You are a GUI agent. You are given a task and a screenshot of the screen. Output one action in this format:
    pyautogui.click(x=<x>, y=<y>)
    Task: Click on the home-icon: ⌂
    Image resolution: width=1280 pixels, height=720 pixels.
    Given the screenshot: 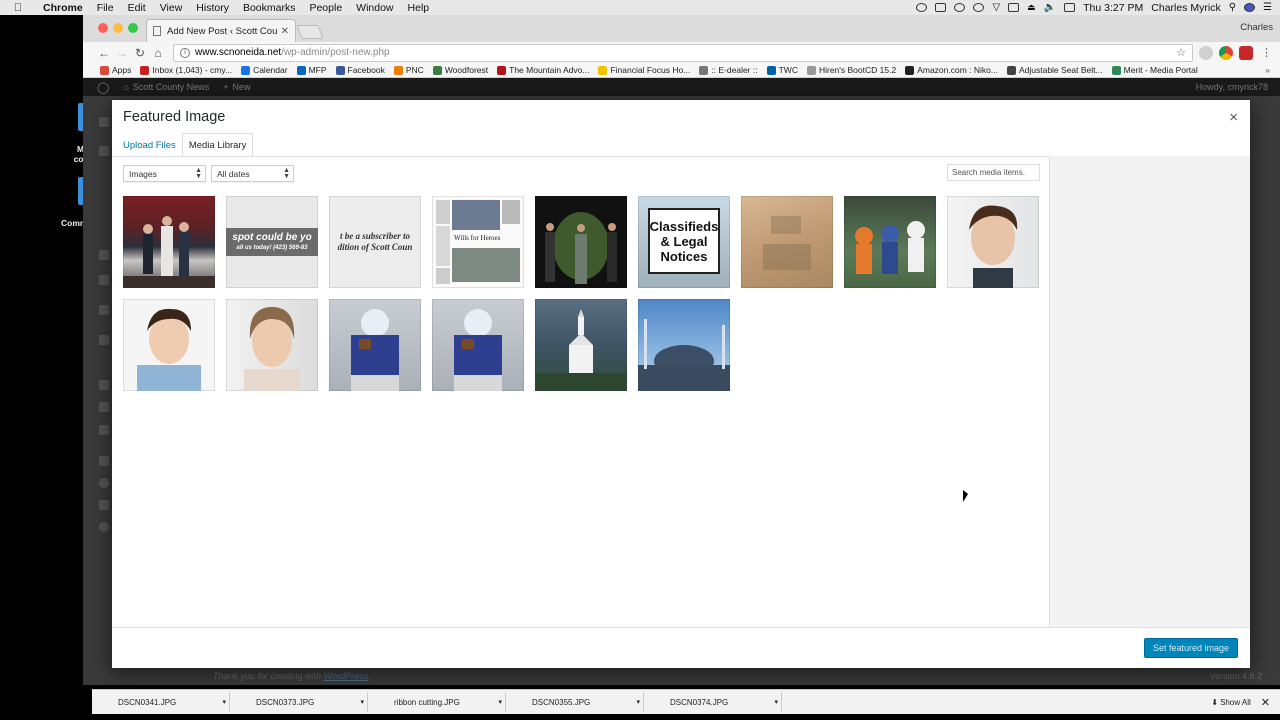 What is the action you would take?
    pyautogui.click(x=158, y=53)
    